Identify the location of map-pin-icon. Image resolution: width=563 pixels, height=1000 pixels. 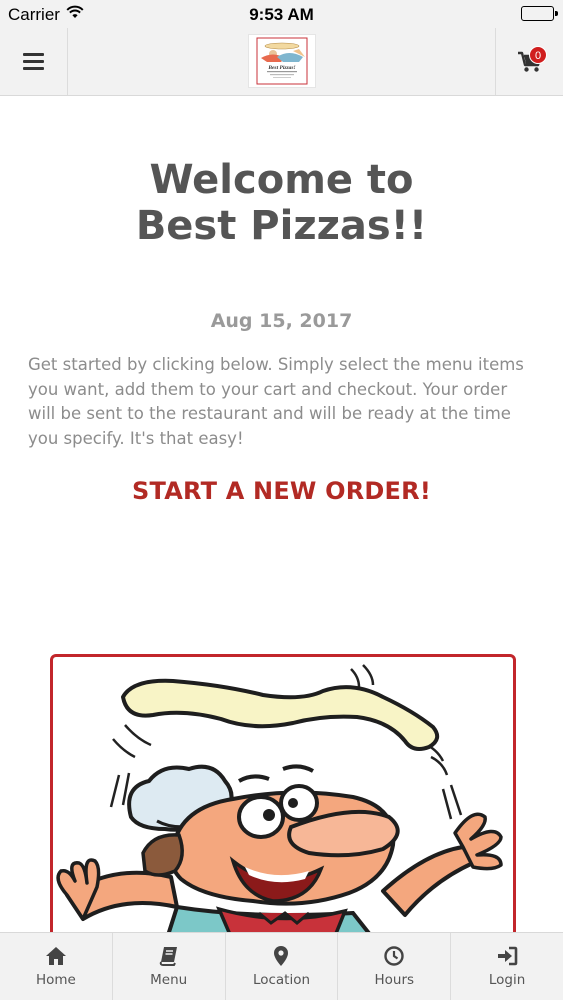
(281, 956).